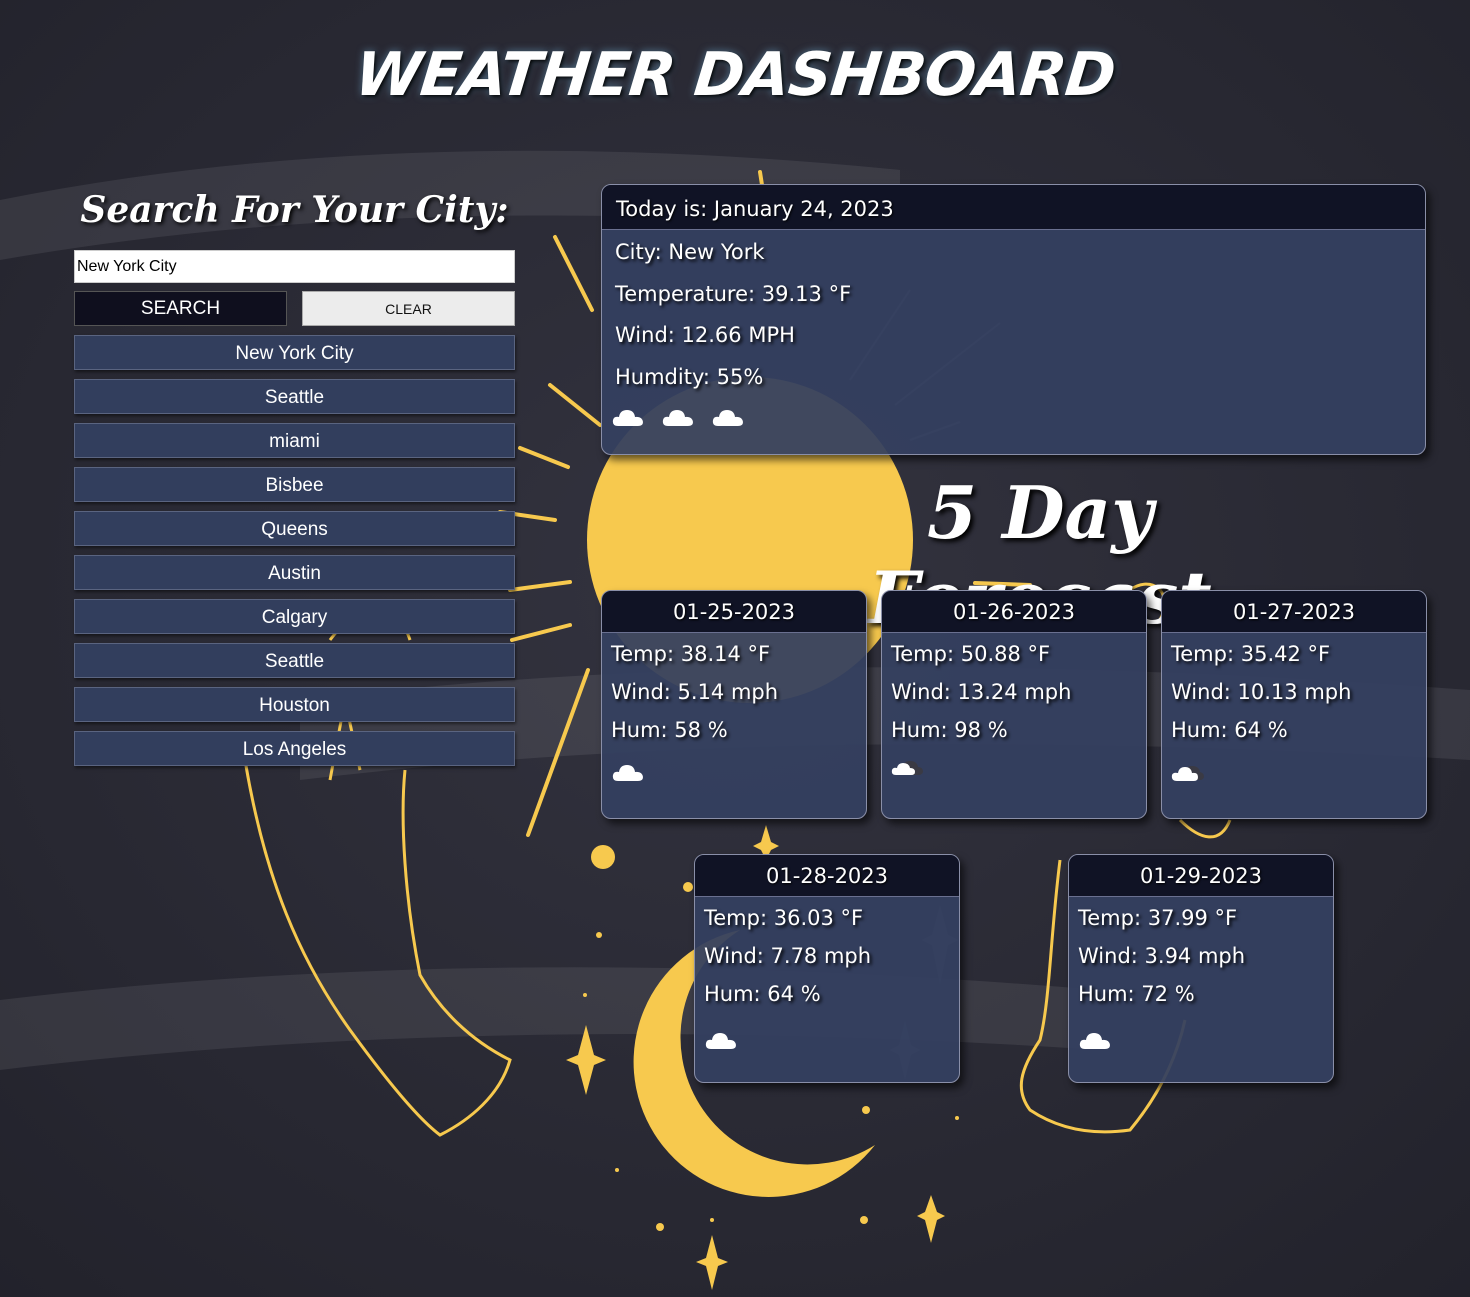 This screenshot has width=1470, height=1297. What do you see at coordinates (981, 692) in the screenshot?
I see `forecast-wind: Wind: 13.24 mph` at bounding box center [981, 692].